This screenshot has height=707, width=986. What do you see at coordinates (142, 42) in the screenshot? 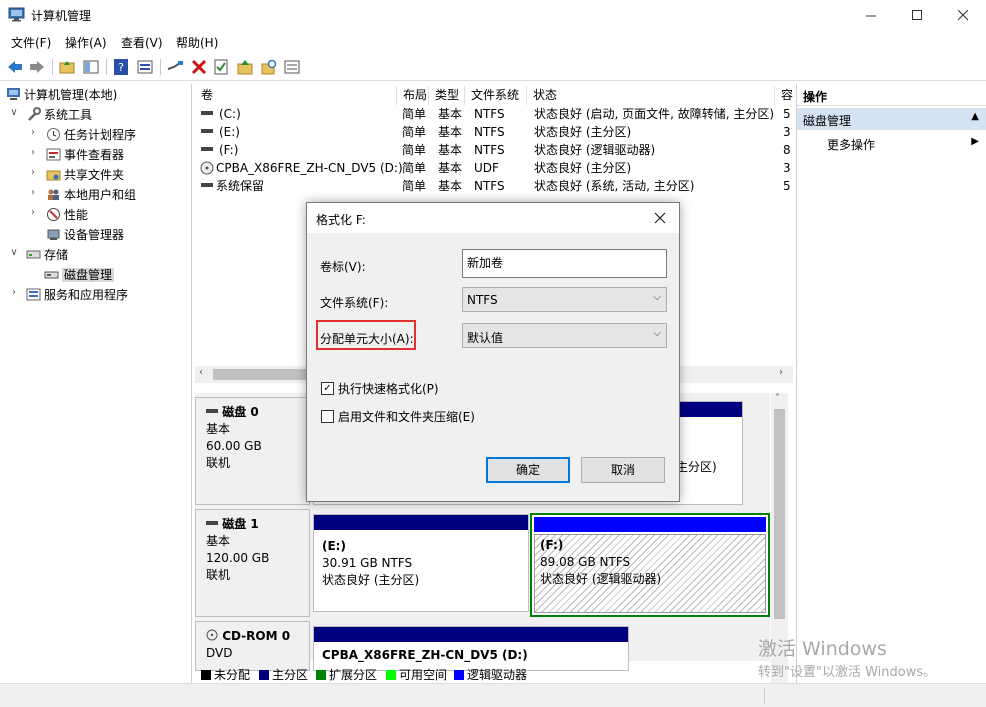
I see `menu-view: 查看(V)` at bounding box center [142, 42].